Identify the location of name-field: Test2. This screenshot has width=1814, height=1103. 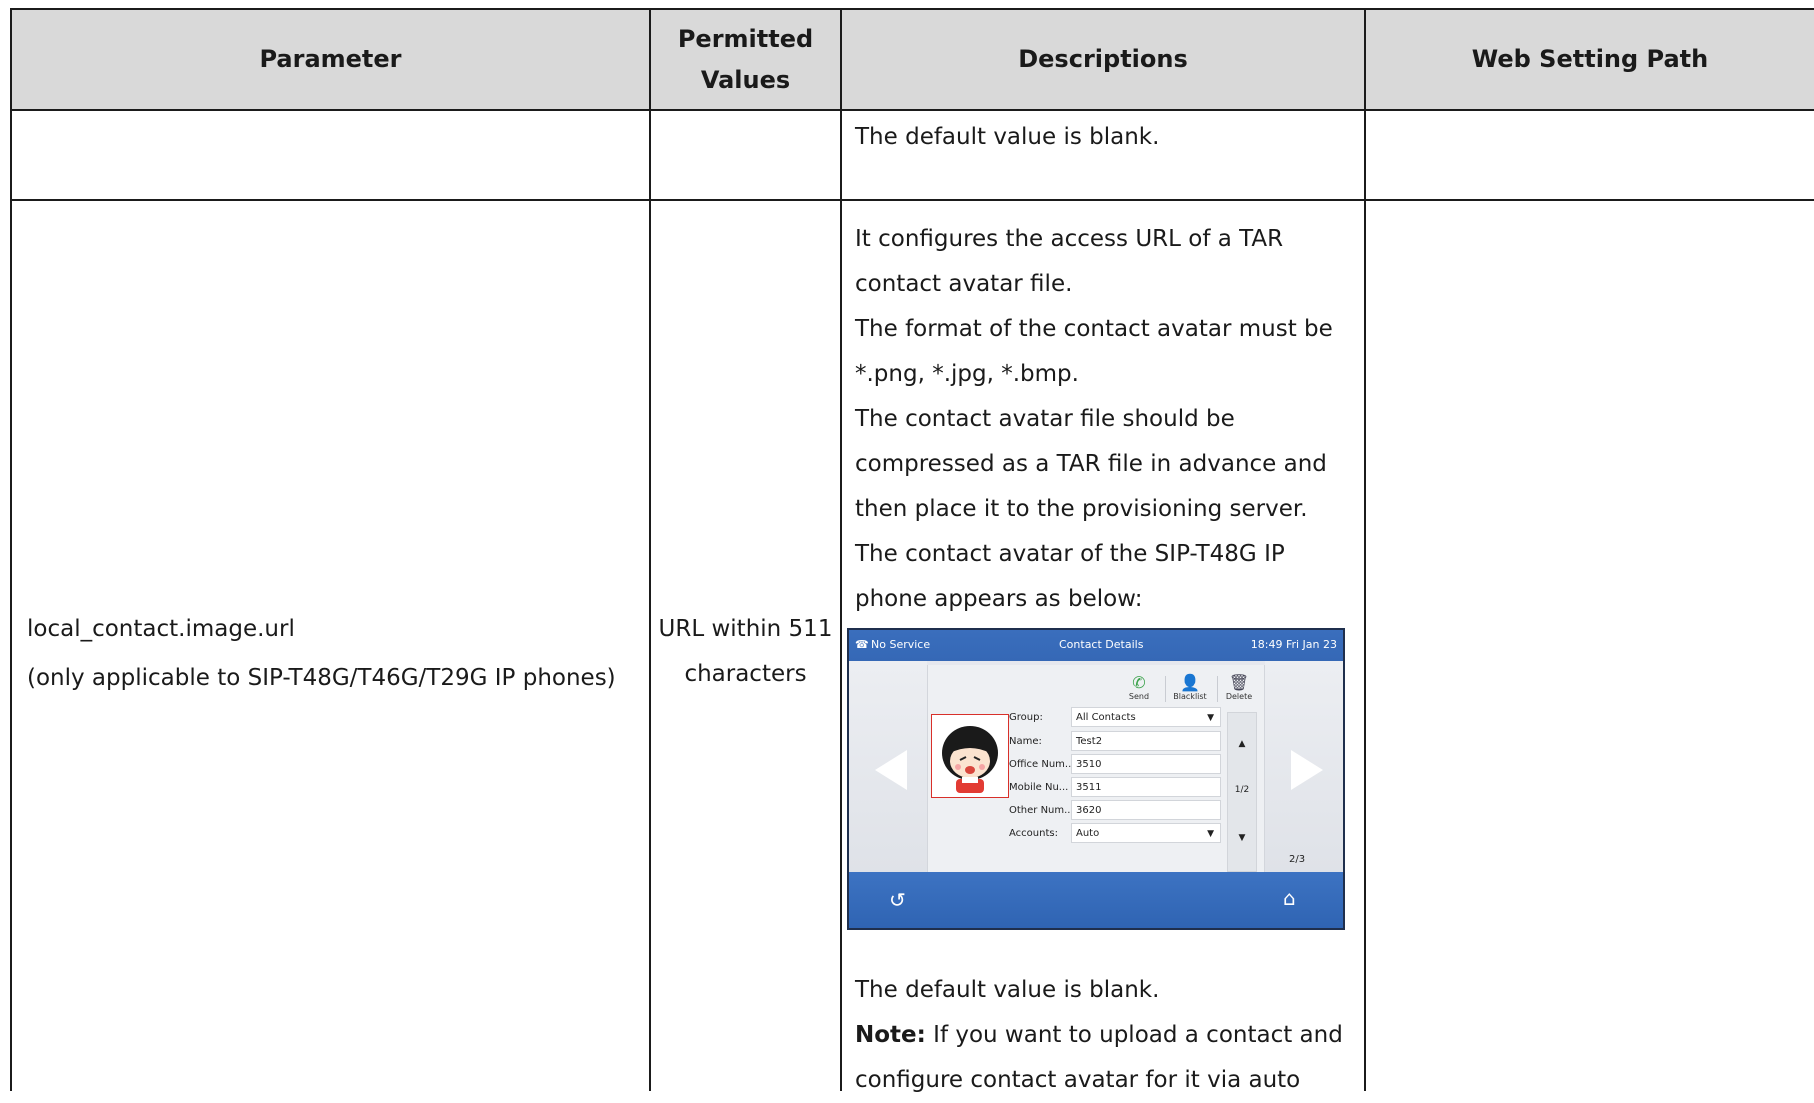
(1146, 741).